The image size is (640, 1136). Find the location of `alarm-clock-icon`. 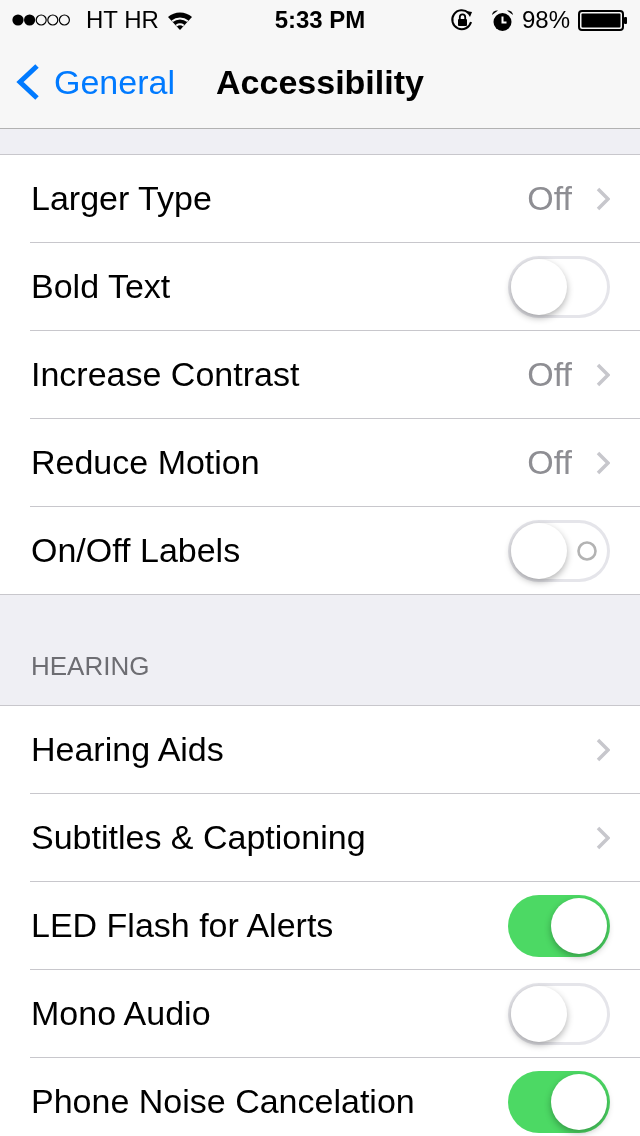

alarm-clock-icon is located at coordinates (502, 20).